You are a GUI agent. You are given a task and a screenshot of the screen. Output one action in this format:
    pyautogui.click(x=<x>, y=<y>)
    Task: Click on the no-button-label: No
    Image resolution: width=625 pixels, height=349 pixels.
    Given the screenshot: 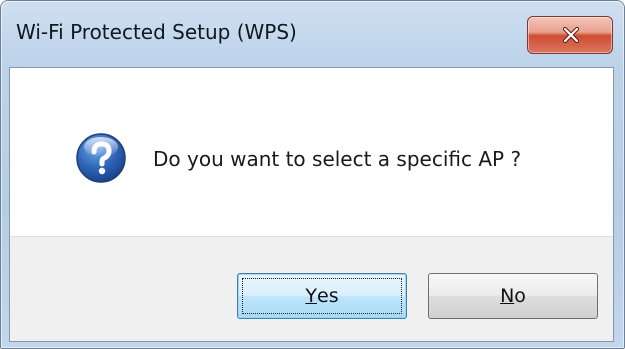 What is the action you would take?
    pyautogui.click(x=513, y=296)
    